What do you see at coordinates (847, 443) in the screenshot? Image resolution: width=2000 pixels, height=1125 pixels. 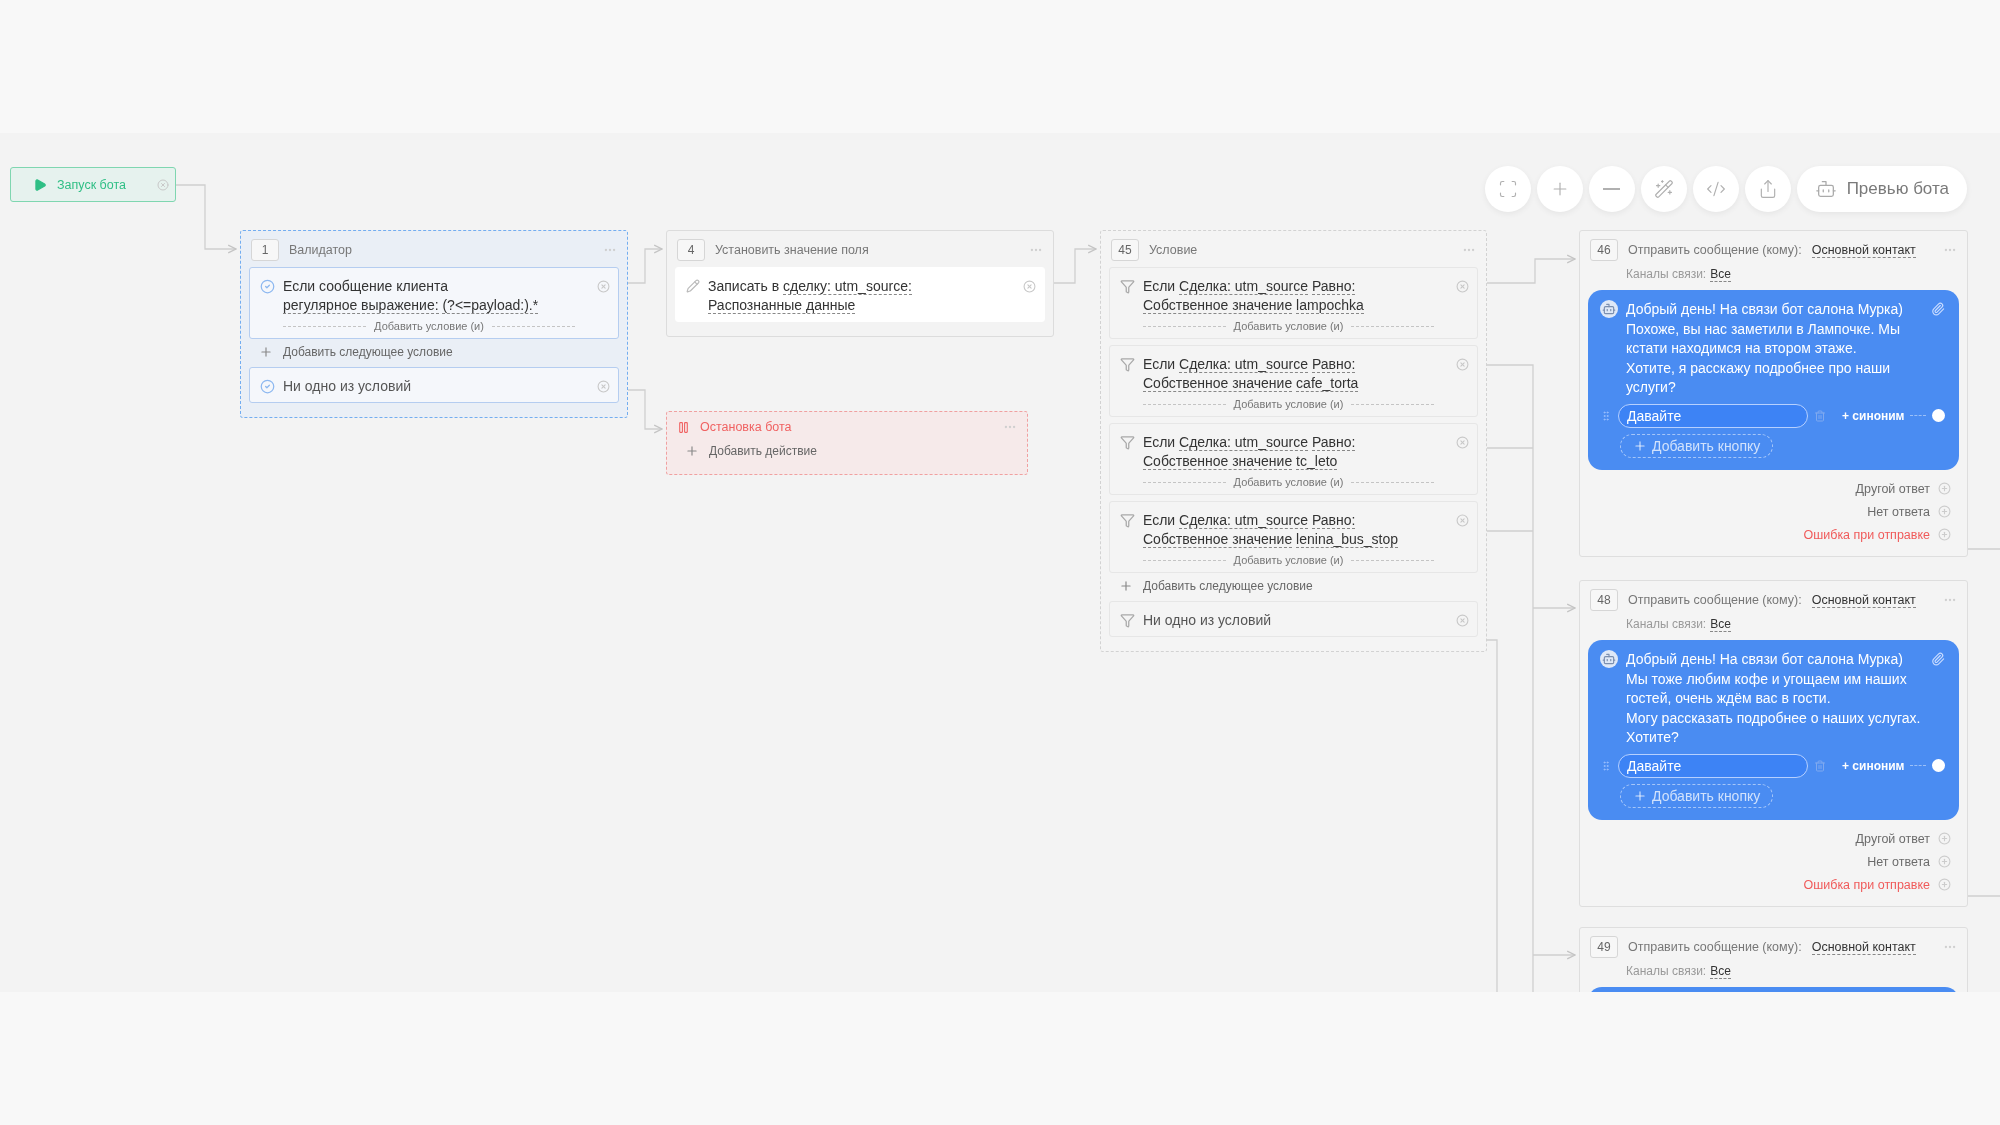 I see `node-card: Остановка бота Добавить действие` at bounding box center [847, 443].